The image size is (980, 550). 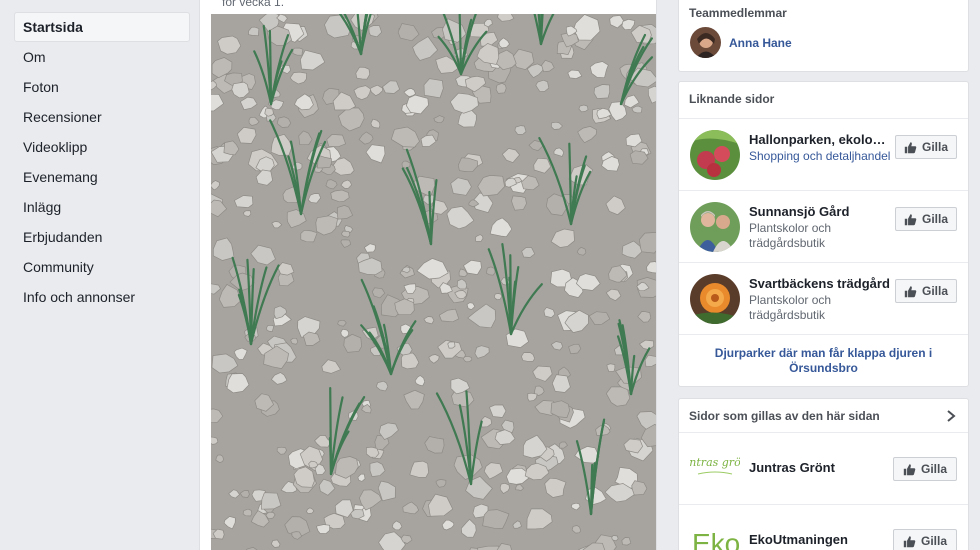 I want to click on page-name: Sunnansjö Gård, so click(x=820, y=211).